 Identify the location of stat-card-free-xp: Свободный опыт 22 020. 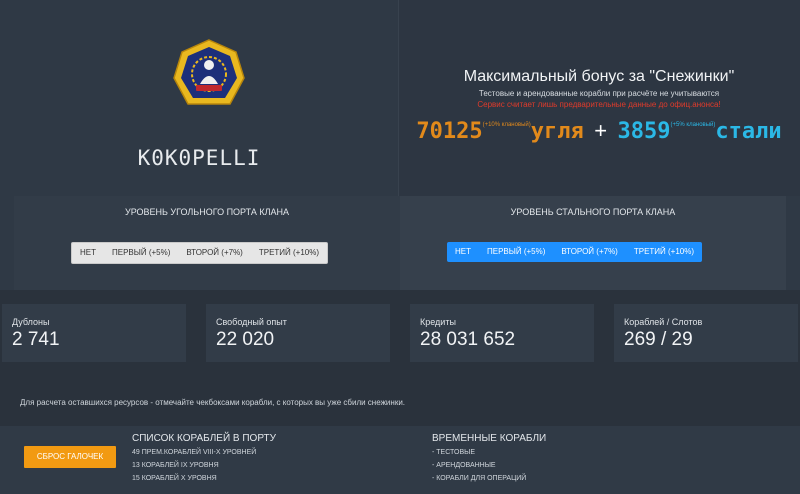
(298, 333).